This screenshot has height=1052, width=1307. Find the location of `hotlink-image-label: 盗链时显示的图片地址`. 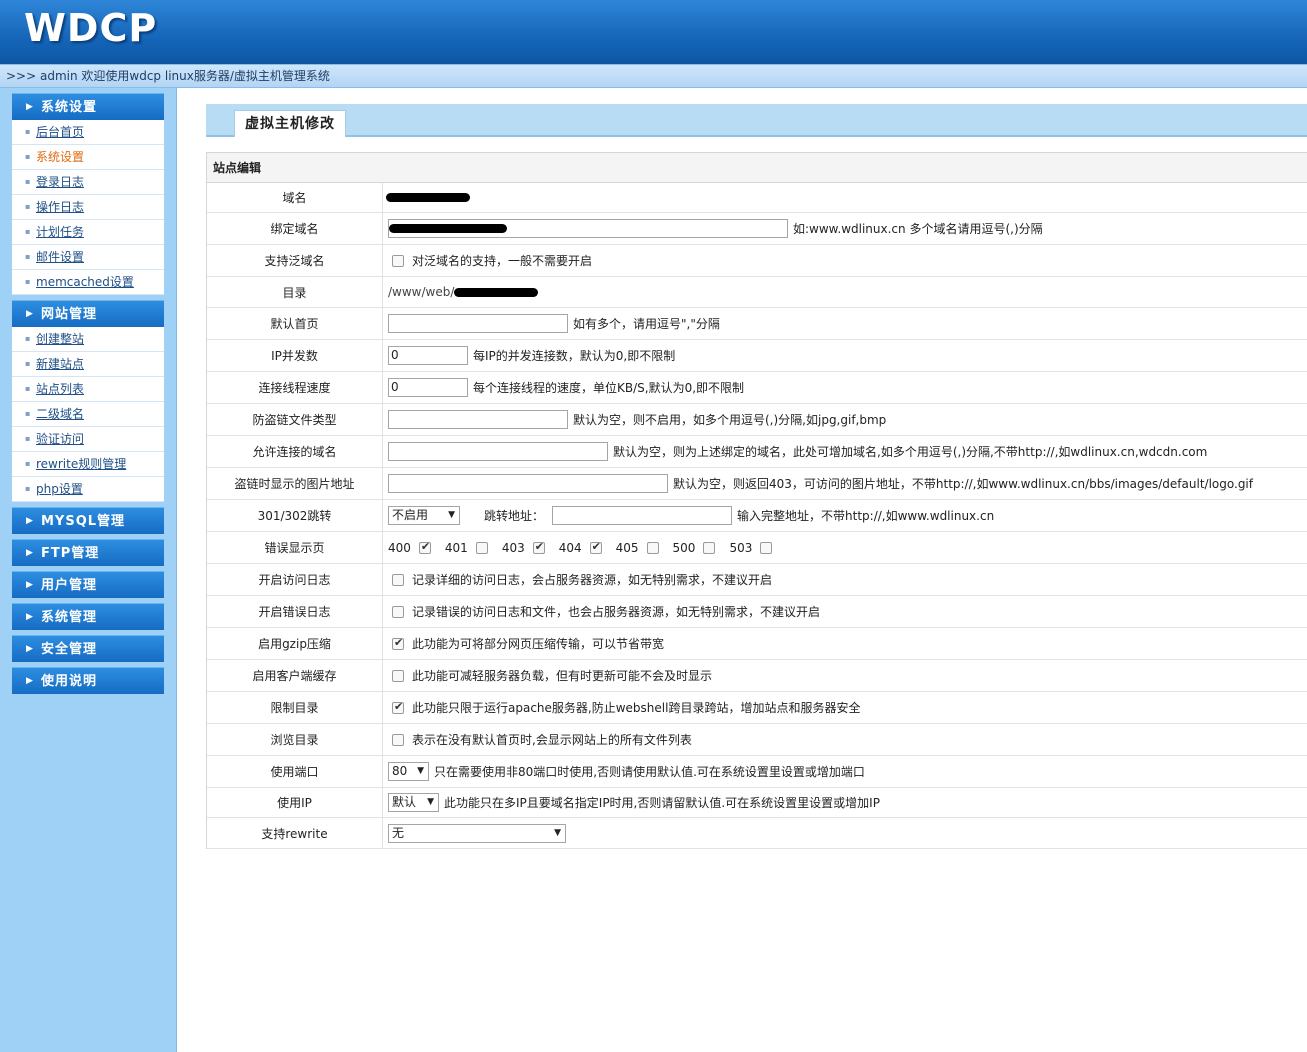

hotlink-image-label: 盗链时显示的图片地址 is located at coordinates (295, 483).